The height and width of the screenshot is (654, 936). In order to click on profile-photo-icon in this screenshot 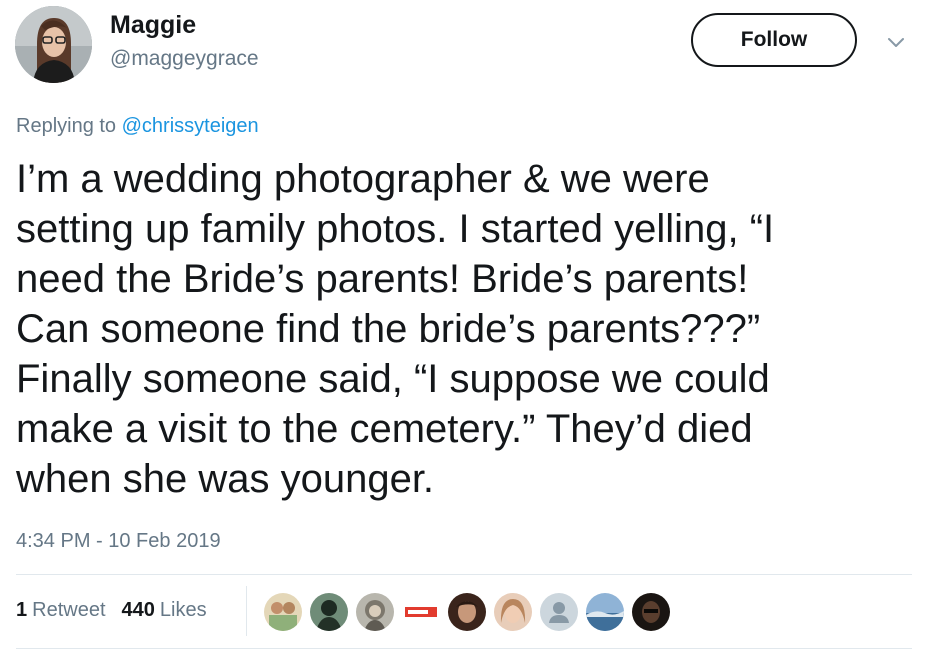, I will do `click(53, 44)`.